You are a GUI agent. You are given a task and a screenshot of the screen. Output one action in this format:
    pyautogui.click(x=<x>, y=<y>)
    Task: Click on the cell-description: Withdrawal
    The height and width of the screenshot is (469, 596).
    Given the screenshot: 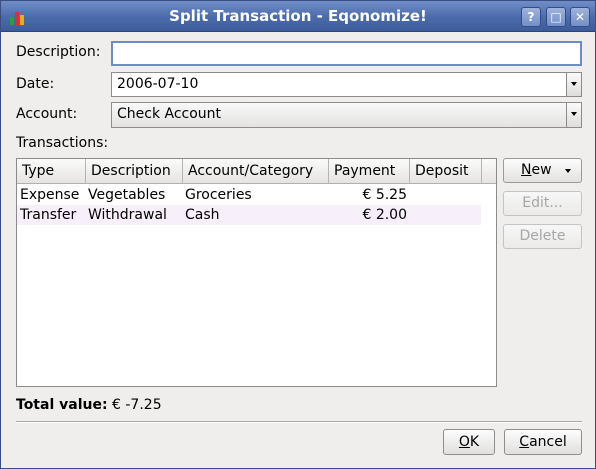 What is the action you would take?
    pyautogui.click(x=127, y=215)
    